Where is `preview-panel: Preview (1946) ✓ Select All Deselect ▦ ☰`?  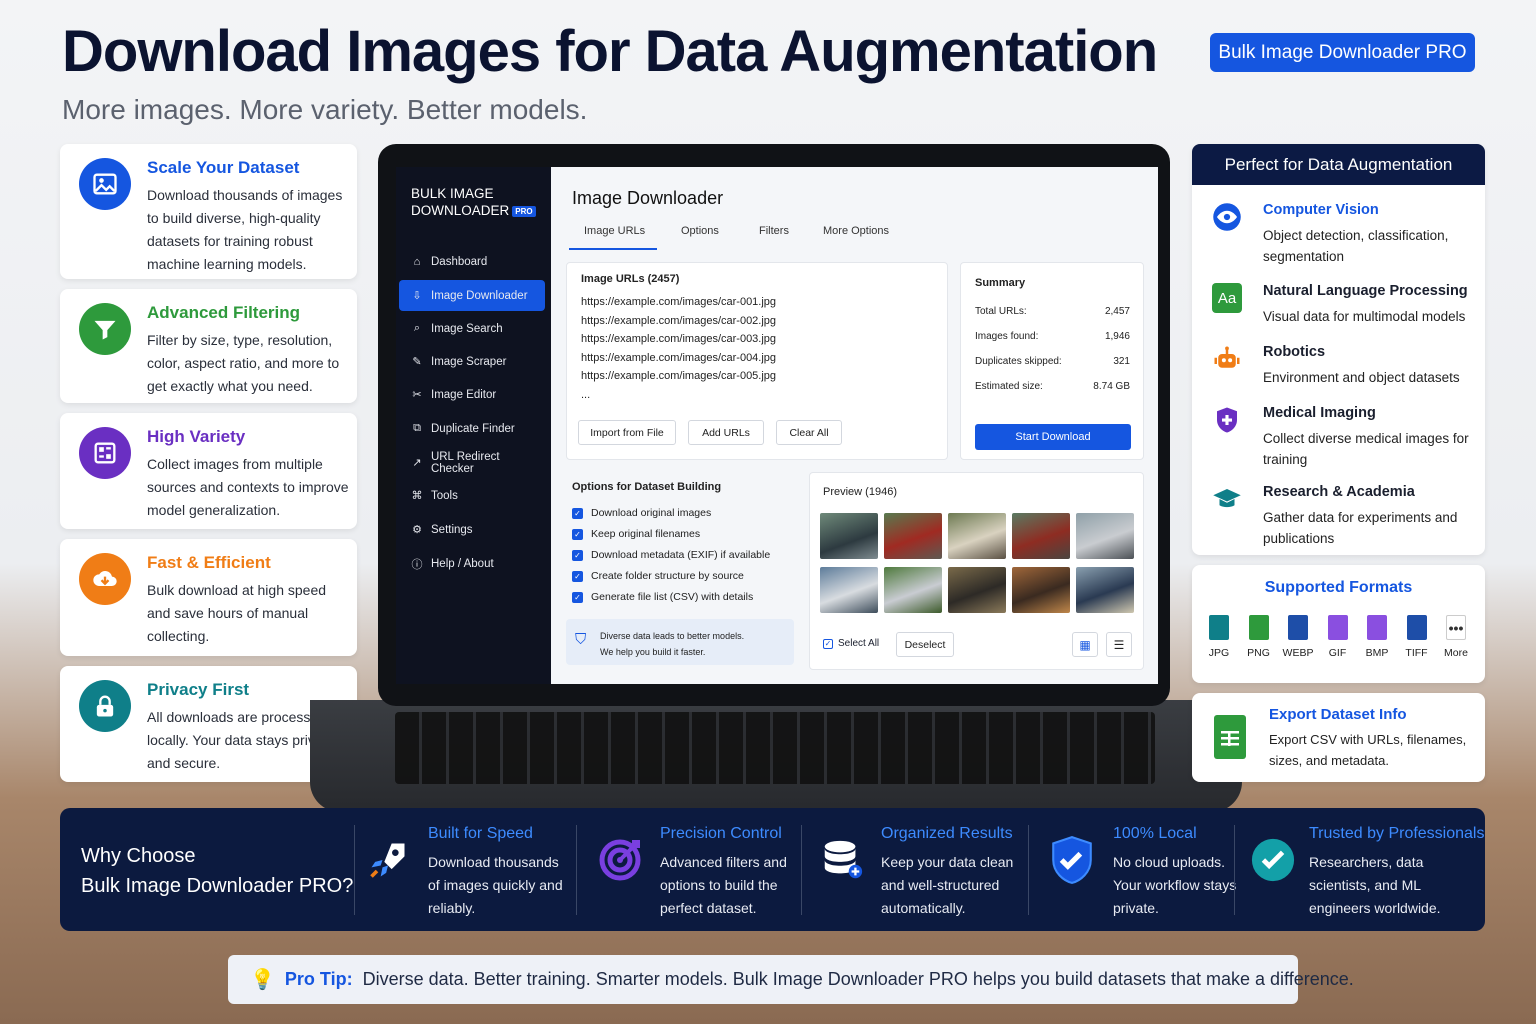
preview-panel: Preview (1946) ✓ Select All Deselect ▦ ☰ is located at coordinates (976, 571).